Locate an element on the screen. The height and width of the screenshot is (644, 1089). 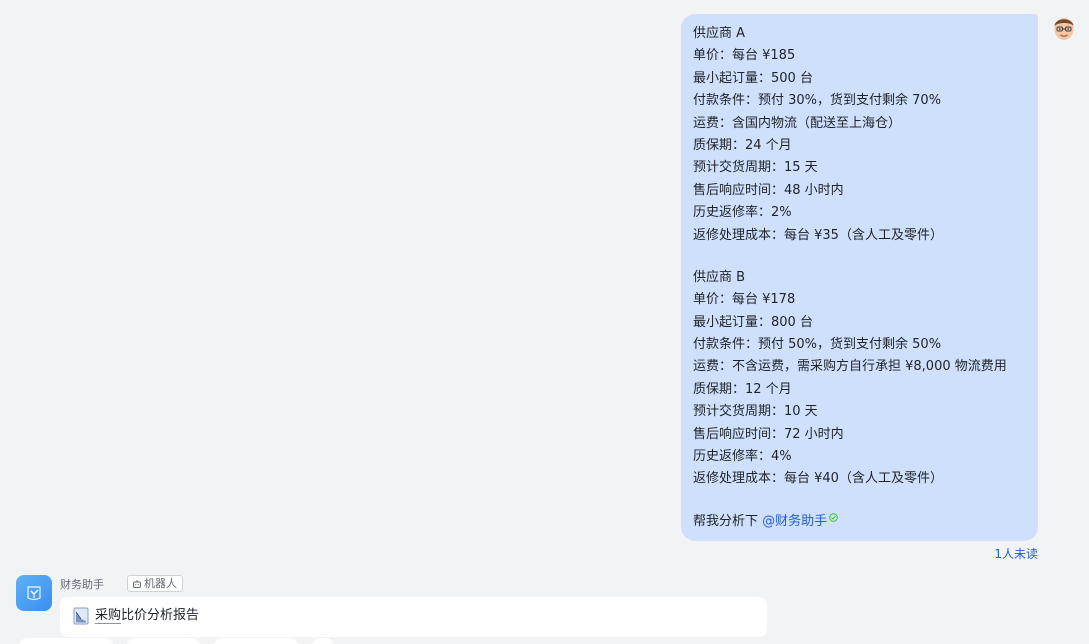
finance-assistant-logo-icon is located at coordinates (34, 593).